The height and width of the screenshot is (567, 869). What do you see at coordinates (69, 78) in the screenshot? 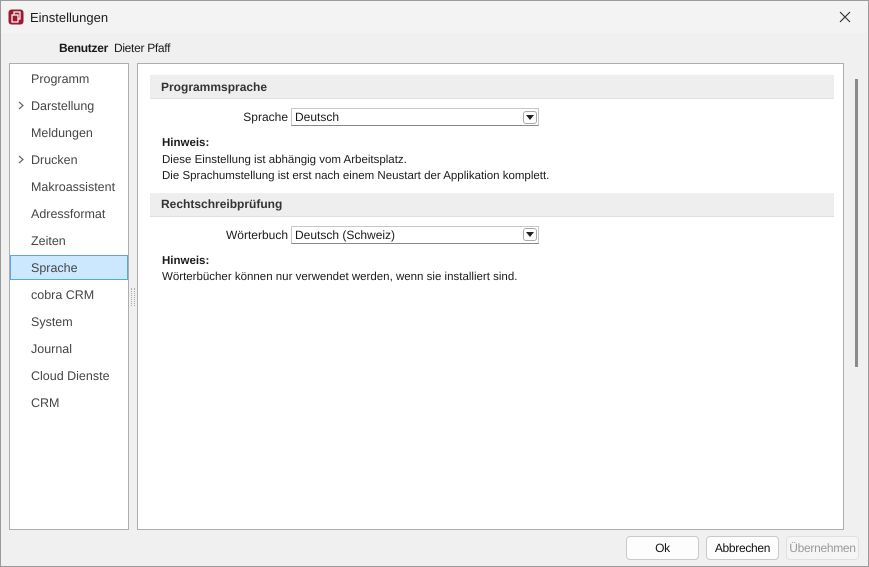
I see `sidebar-item: Programm` at bounding box center [69, 78].